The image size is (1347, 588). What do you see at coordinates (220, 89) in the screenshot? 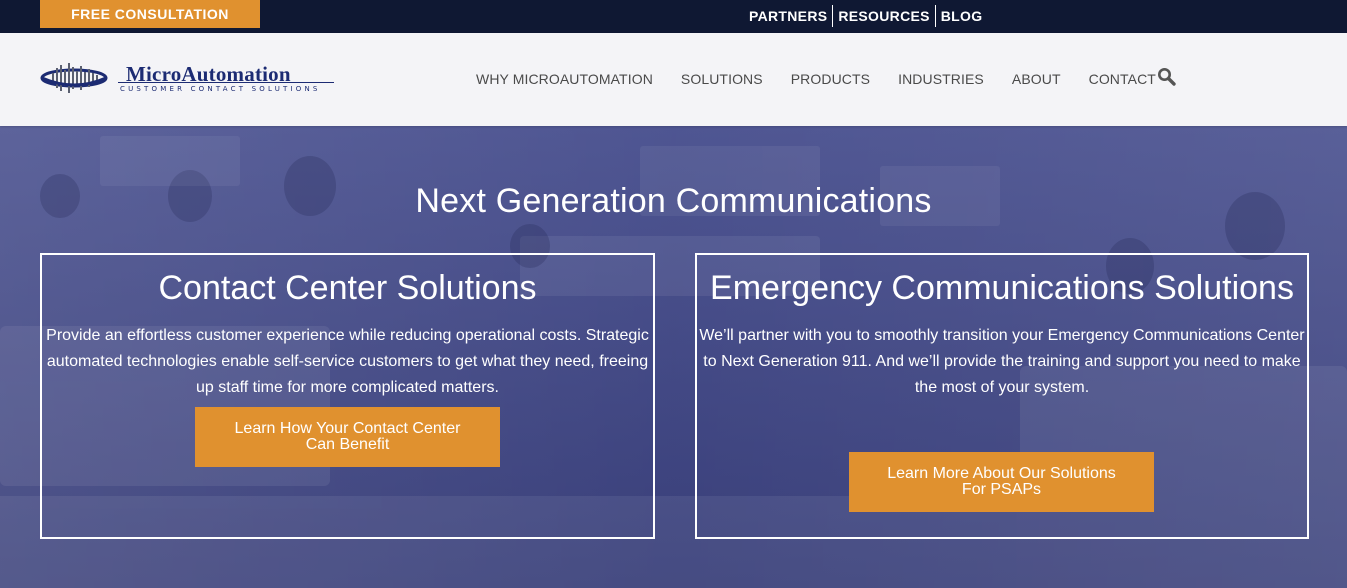
I see `logo-tagline: CUSTOMER CONTACT SOLUTIONS` at bounding box center [220, 89].